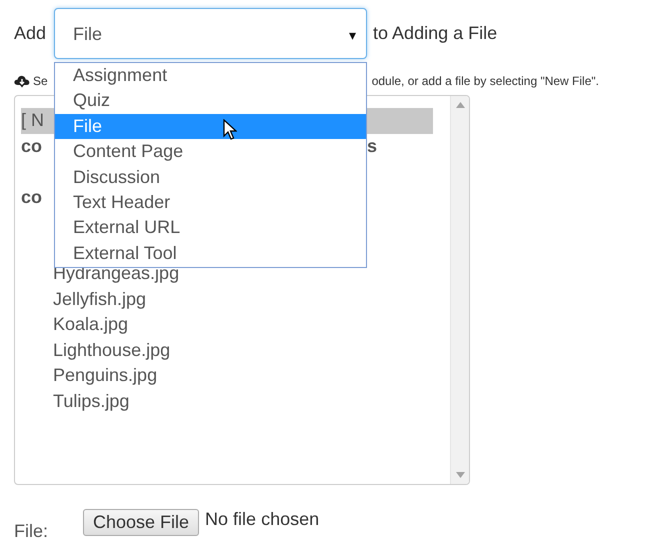 Image resolution: width=670 pixels, height=554 pixels. I want to click on file-status-text: No file chosen, so click(262, 519).